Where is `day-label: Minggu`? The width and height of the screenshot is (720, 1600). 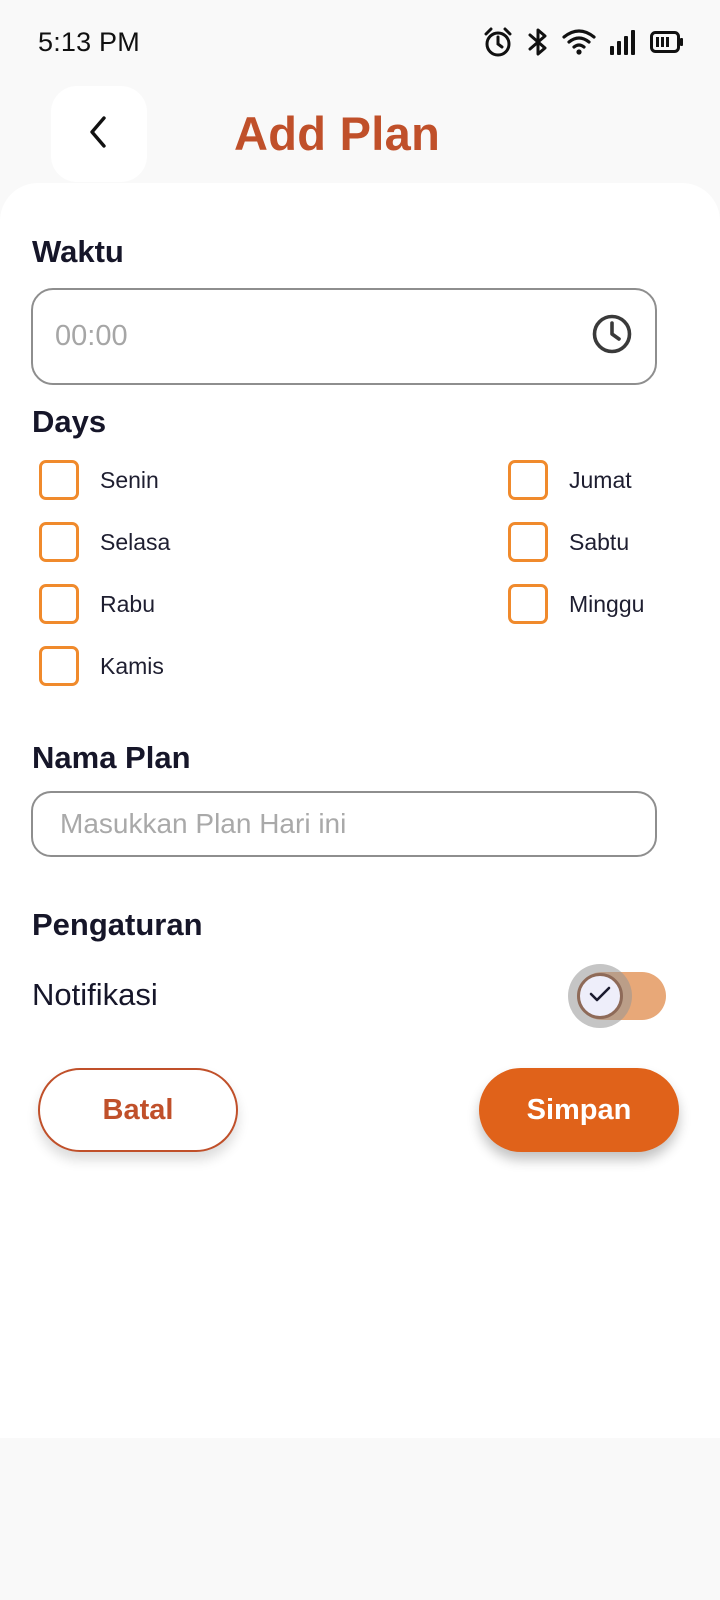 day-label: Minggu is located at coordinates (607, 603).